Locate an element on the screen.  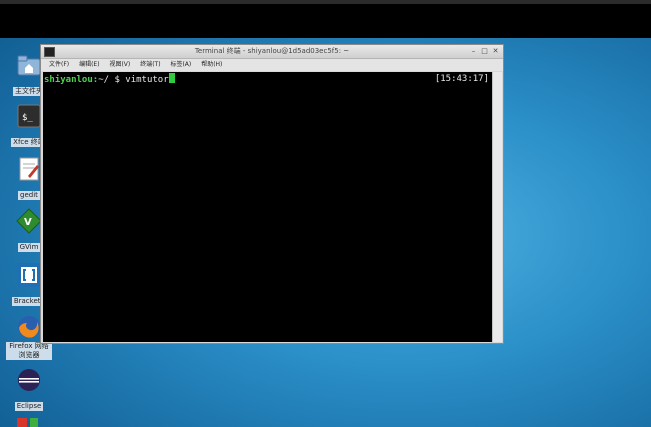
prompt-clock: [15:43:17] is located at coordinates (461, 79).